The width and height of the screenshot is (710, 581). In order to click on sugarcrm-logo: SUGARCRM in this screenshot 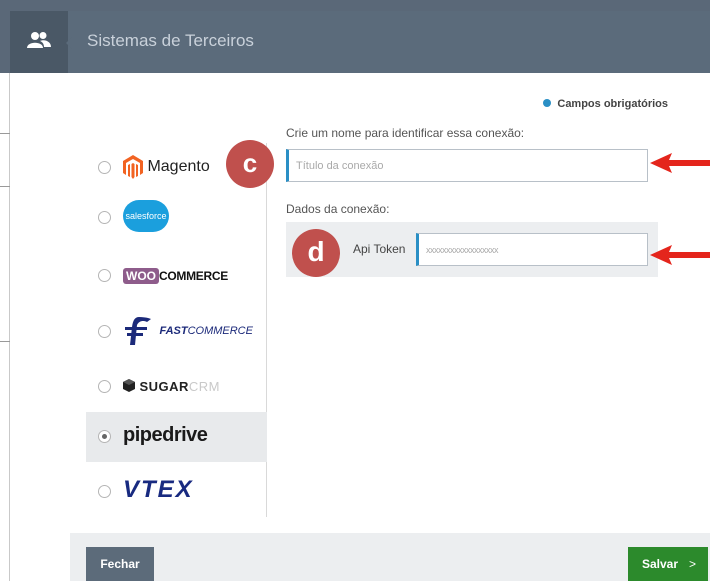, I will do `click(171, 387)`.